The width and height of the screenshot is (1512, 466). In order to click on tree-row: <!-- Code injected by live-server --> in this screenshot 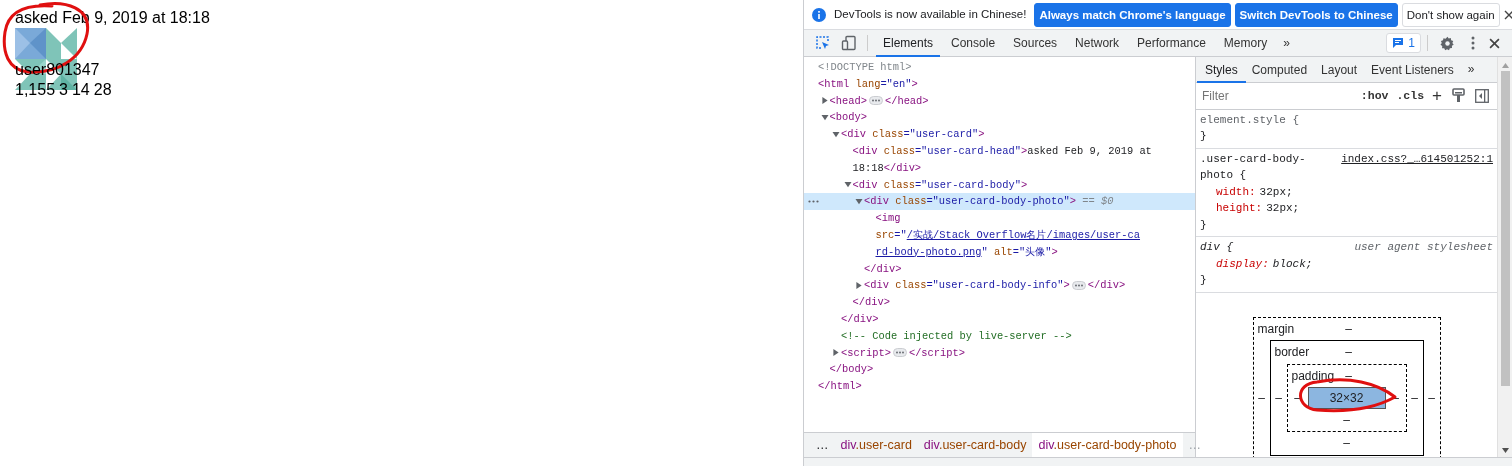, I will do `click(999, 336)`.